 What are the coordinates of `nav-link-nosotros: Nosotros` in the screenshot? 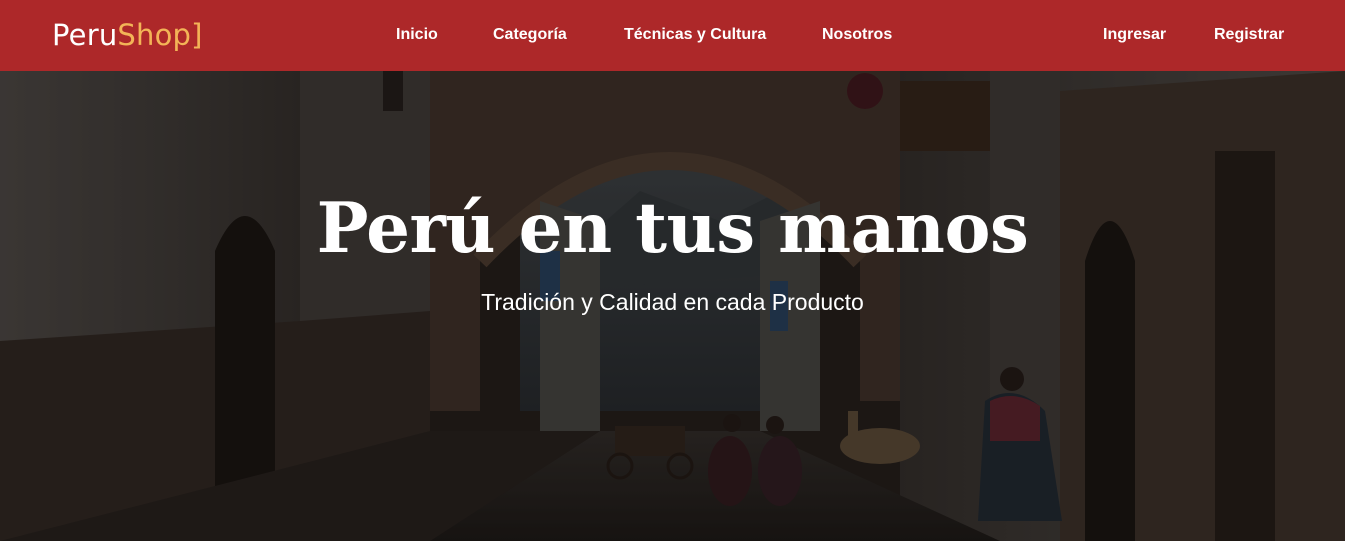 It's located at (857, 35).